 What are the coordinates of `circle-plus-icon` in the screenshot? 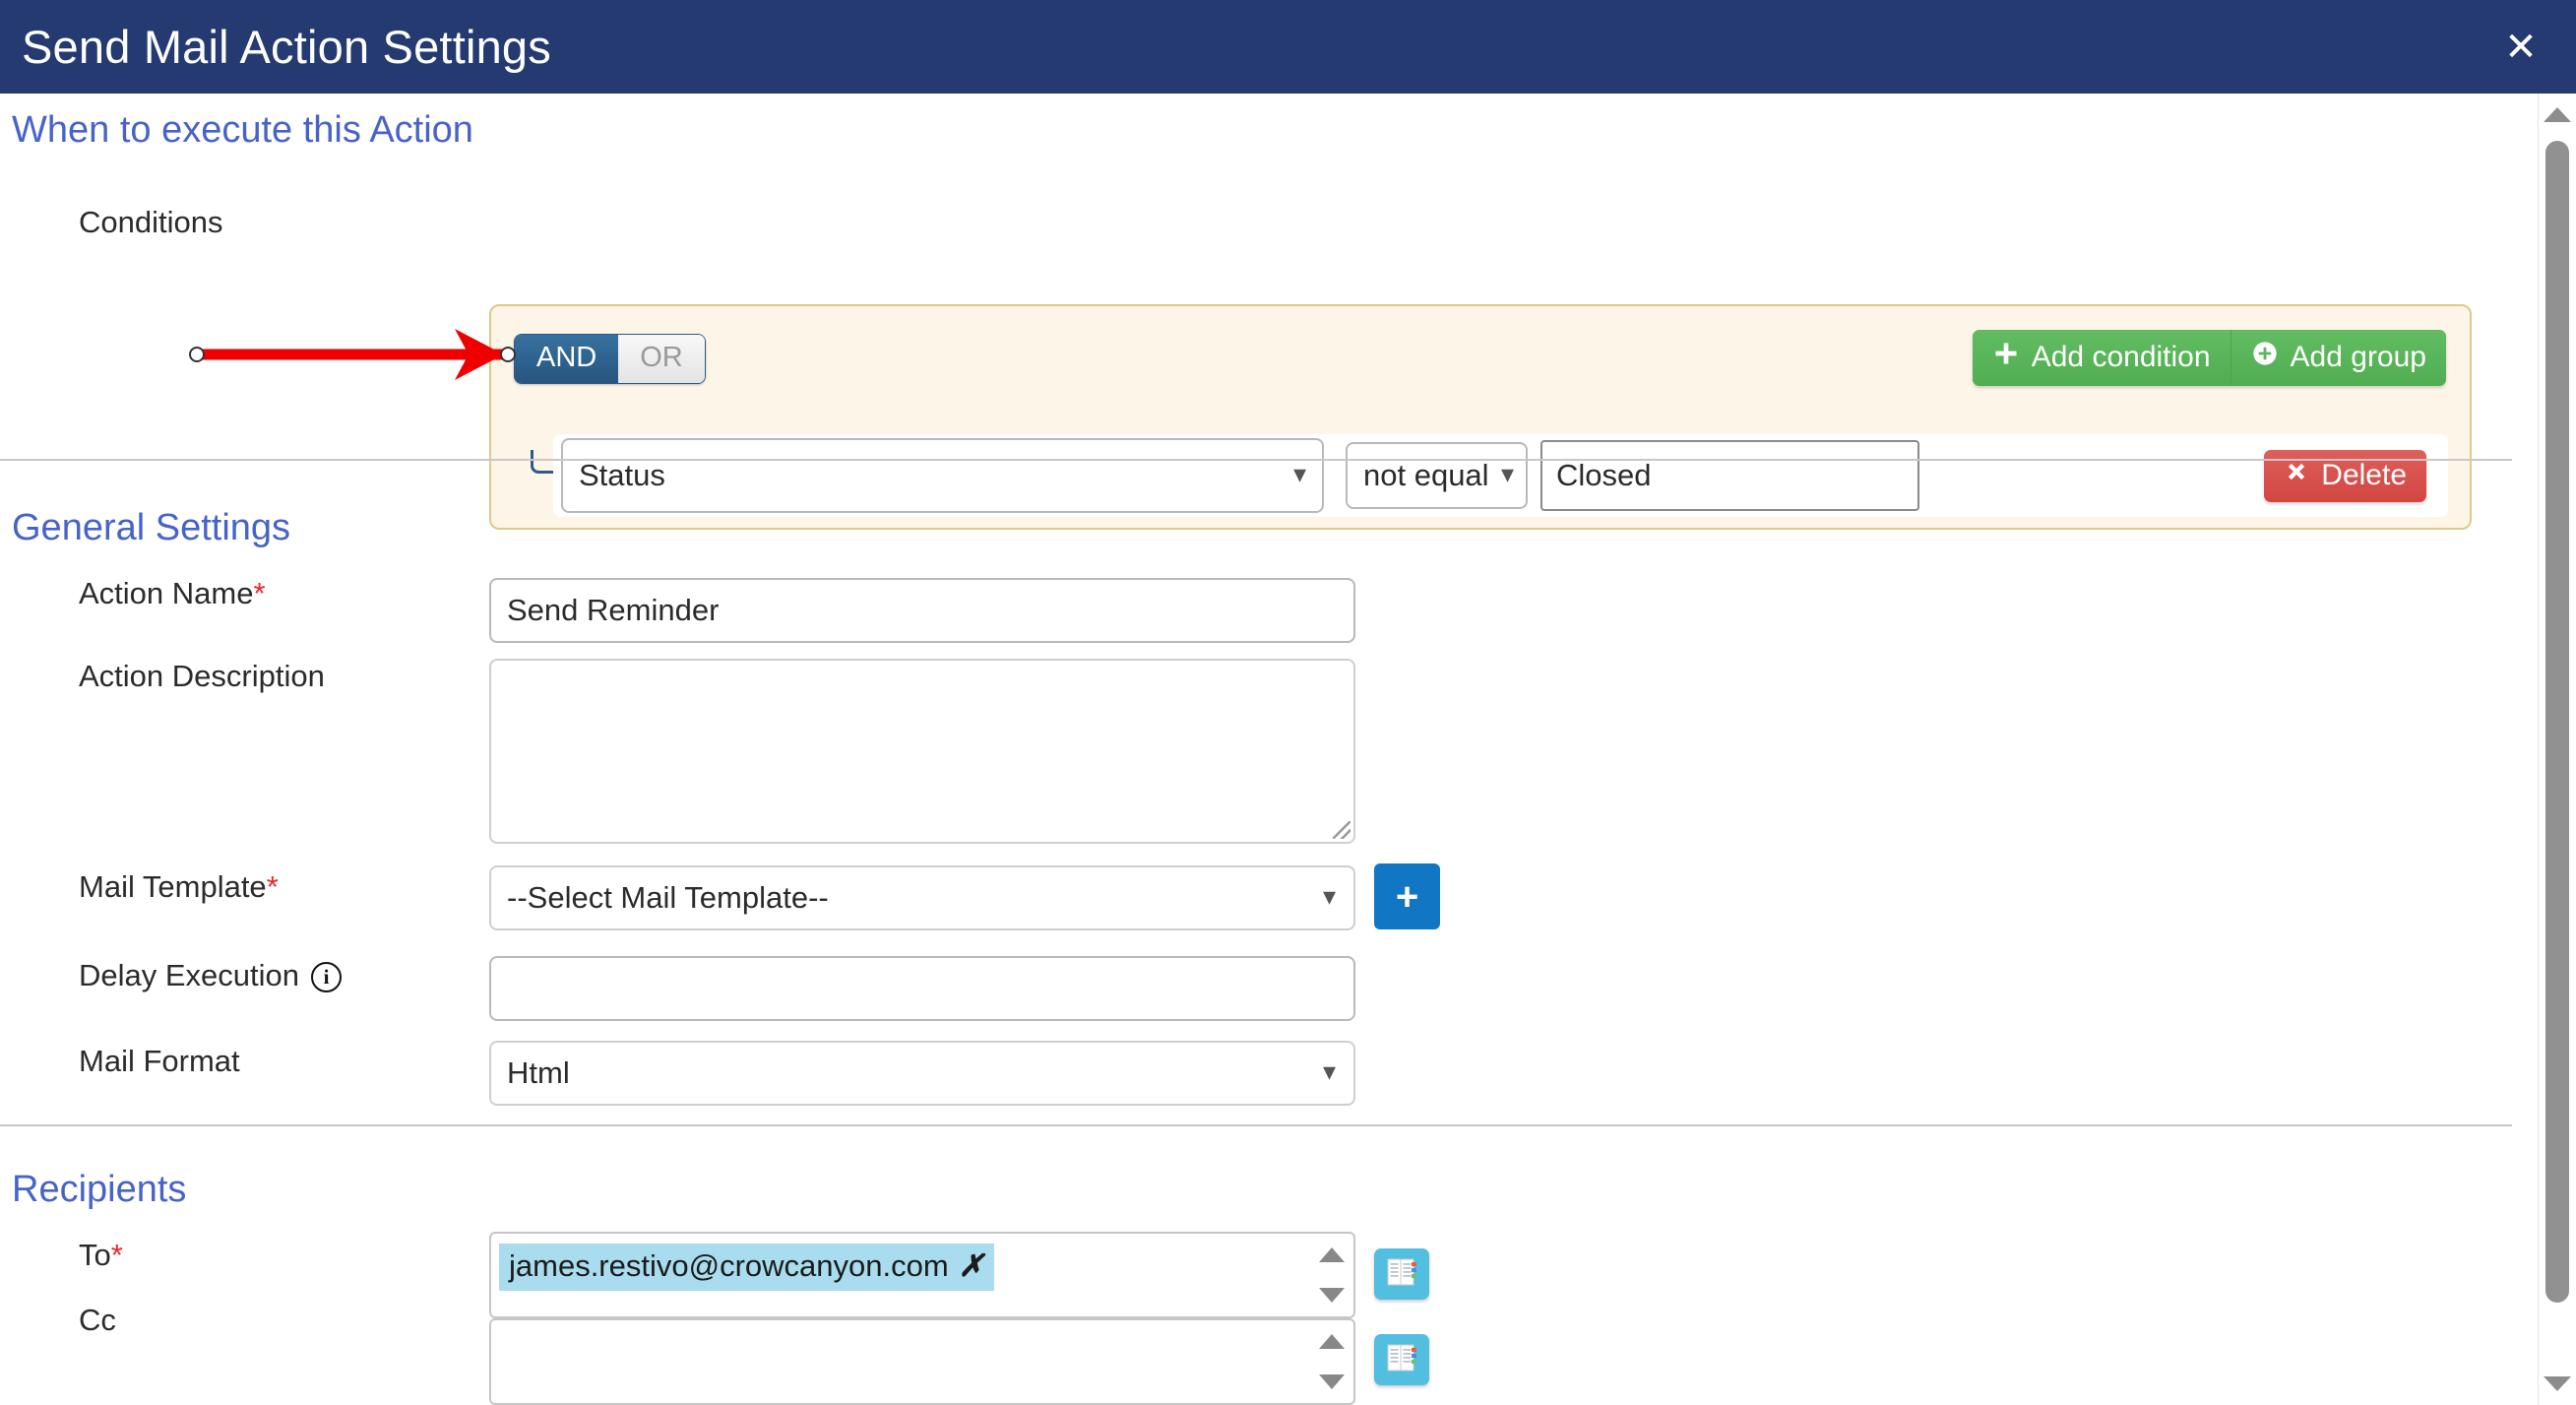 It's located at (2265, 357).